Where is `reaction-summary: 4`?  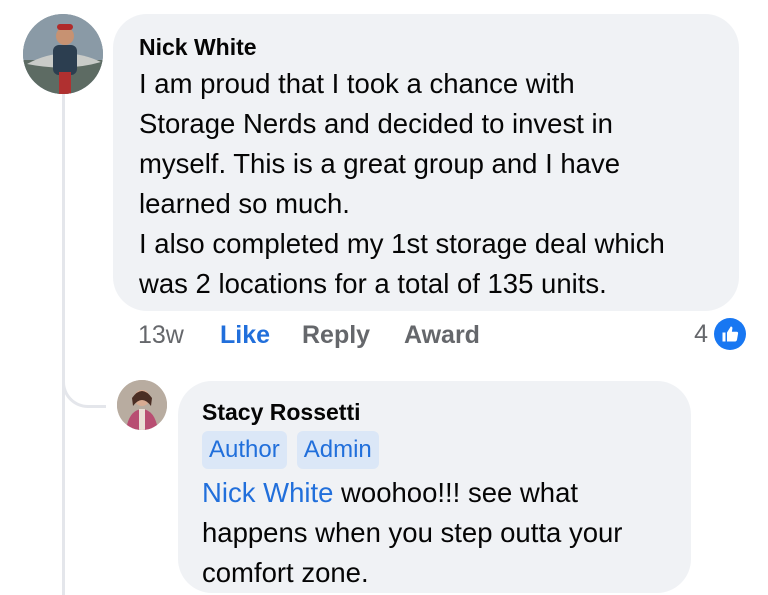 reaction-summary: 4 is located at coordinates (720, 334).